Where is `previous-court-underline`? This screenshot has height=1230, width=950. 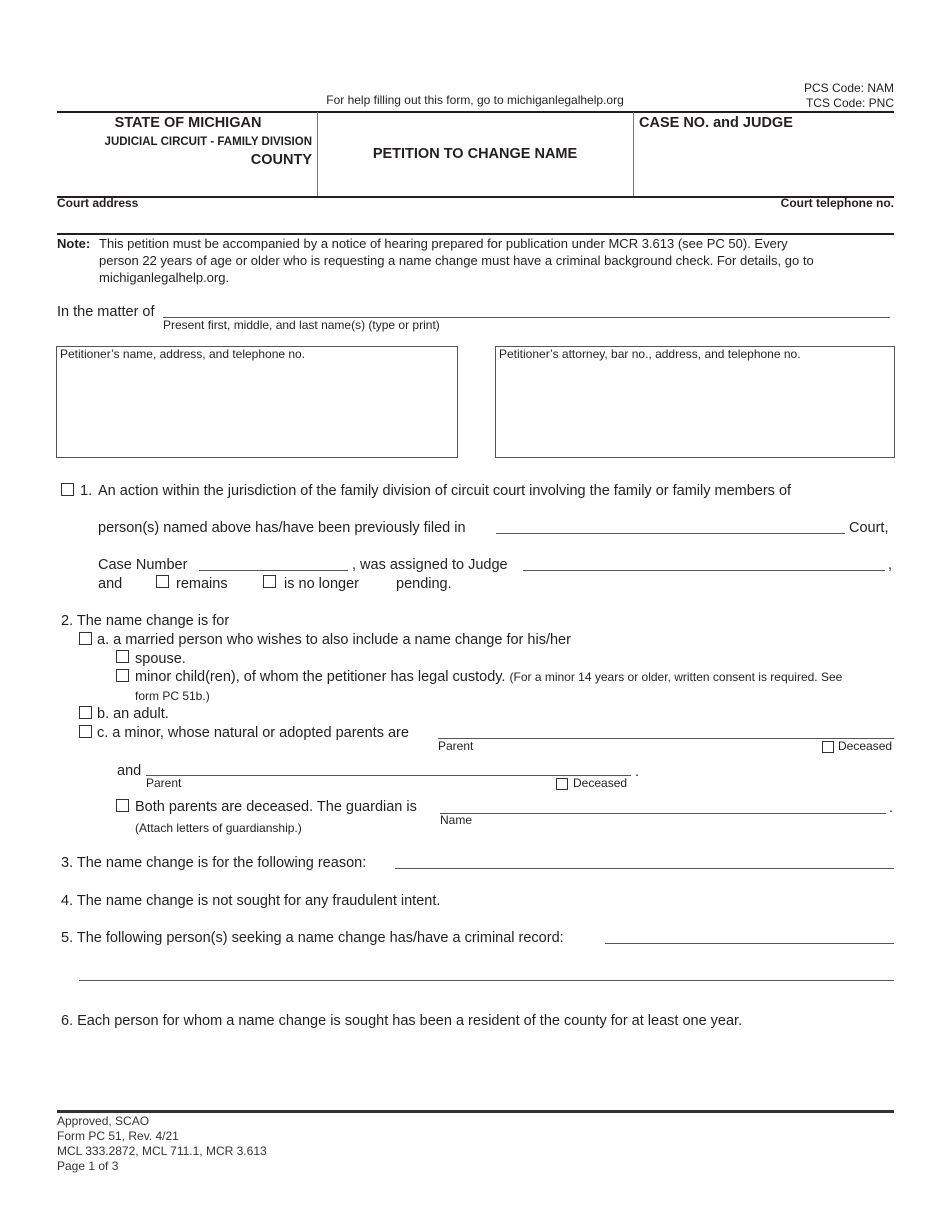
previous-court-underline is located at coordinates (670, 533).